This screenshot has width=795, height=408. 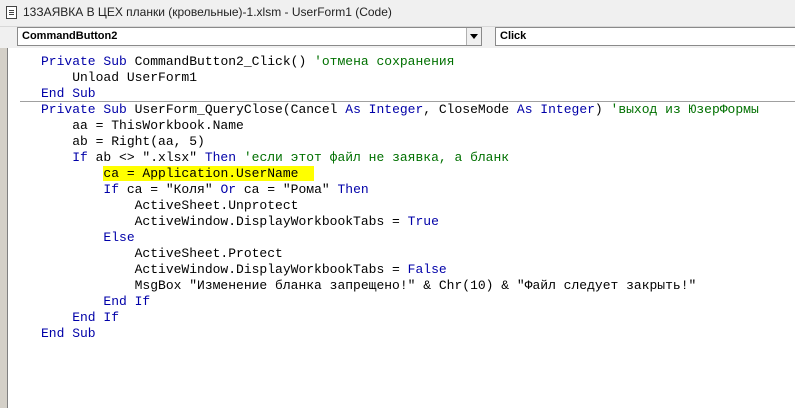 I want to click on code-toolbar: CommandButton2 Click, so click(x=397, y=37).